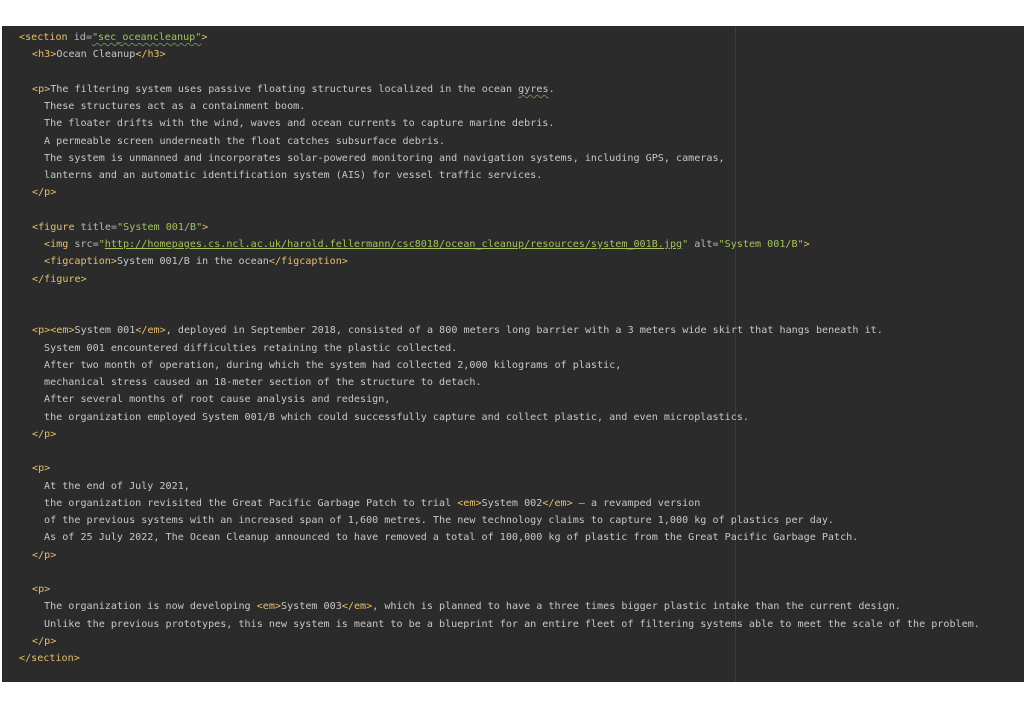 Image resolution: width=1024 pixels, height=724 pixels. Describe the element at coordinates (533, 89) in the screenshot. I see `code-token: gyres` at that location.